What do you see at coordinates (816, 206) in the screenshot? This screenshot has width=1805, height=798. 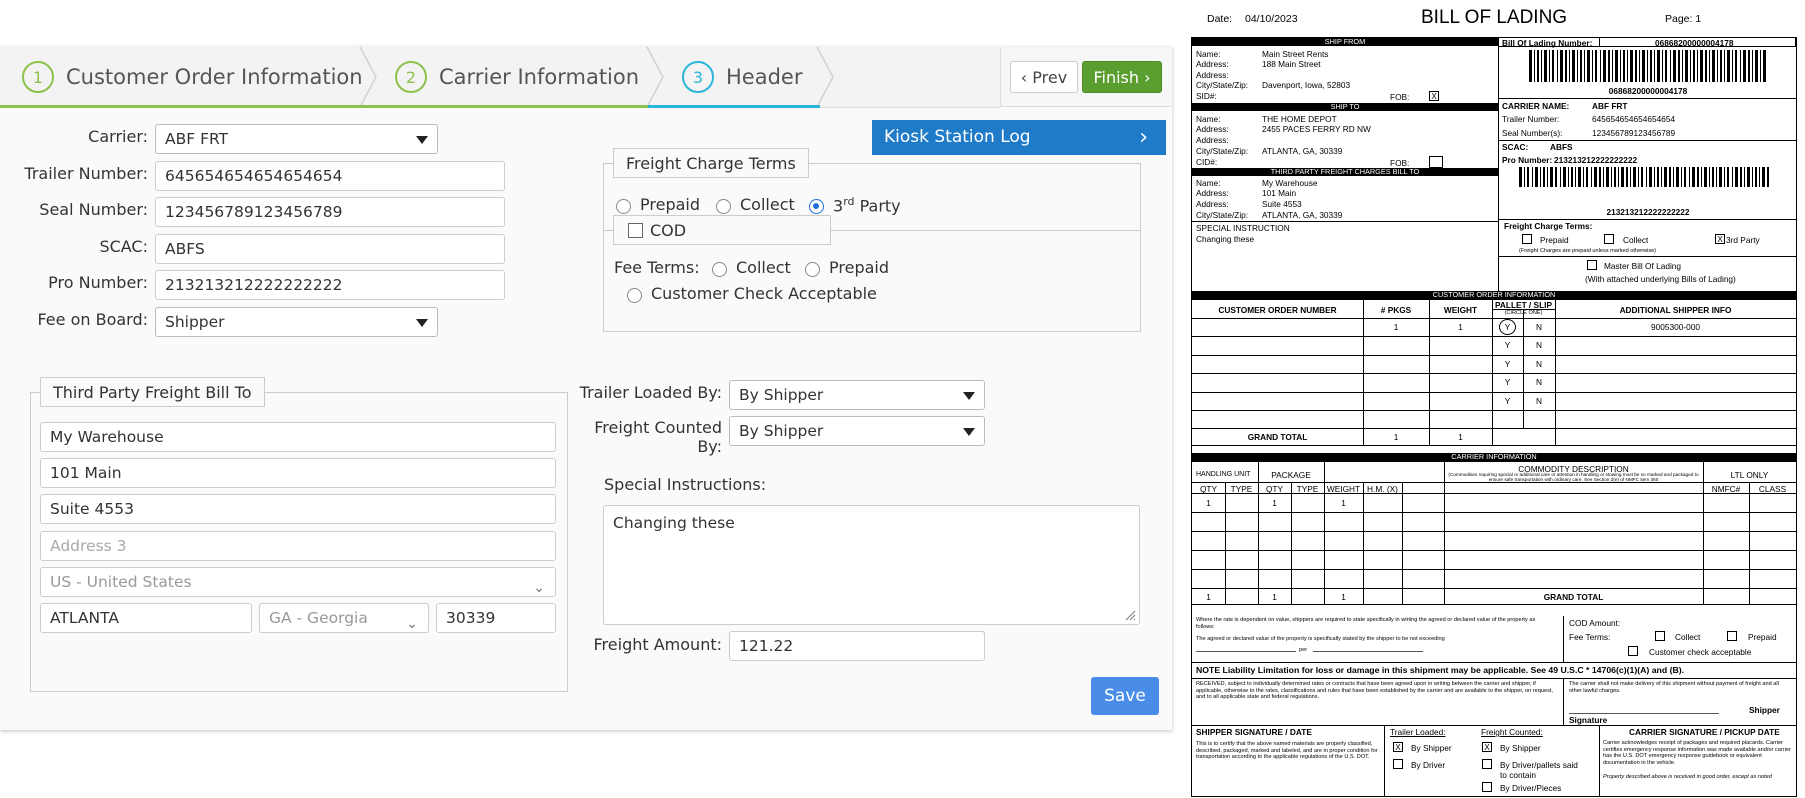 I see `third-party-radio` at bounding box center [816, 206].